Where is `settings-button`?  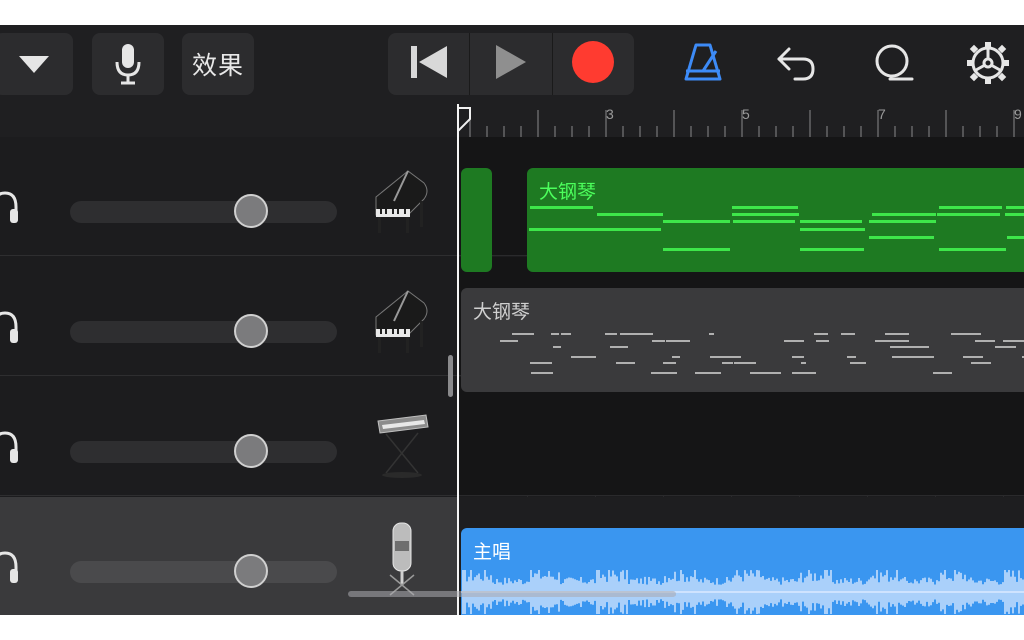
settings-button is located at coordinates (988, 65).